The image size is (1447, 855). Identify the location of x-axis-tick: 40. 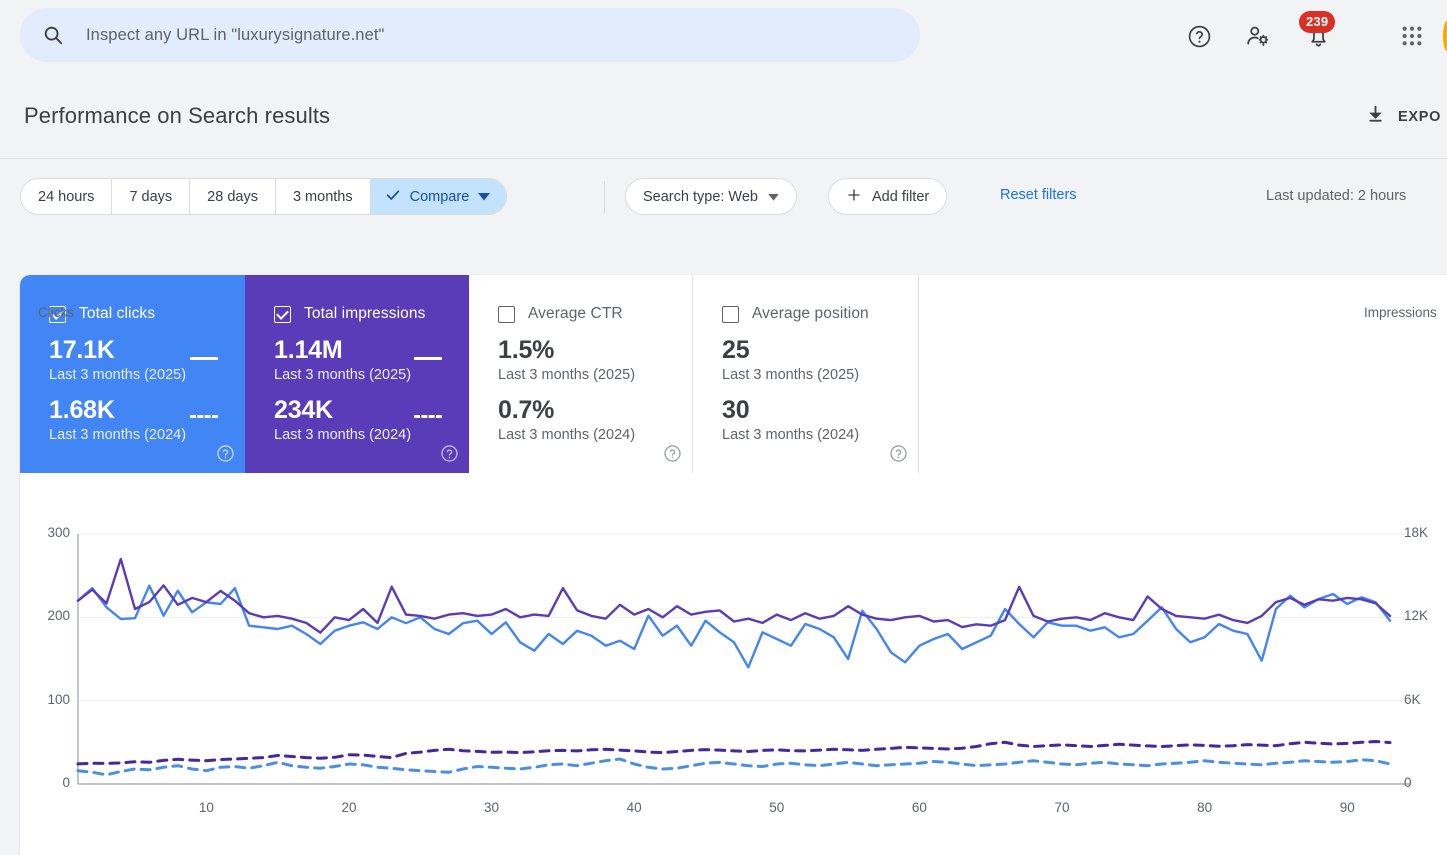
(634, 807).